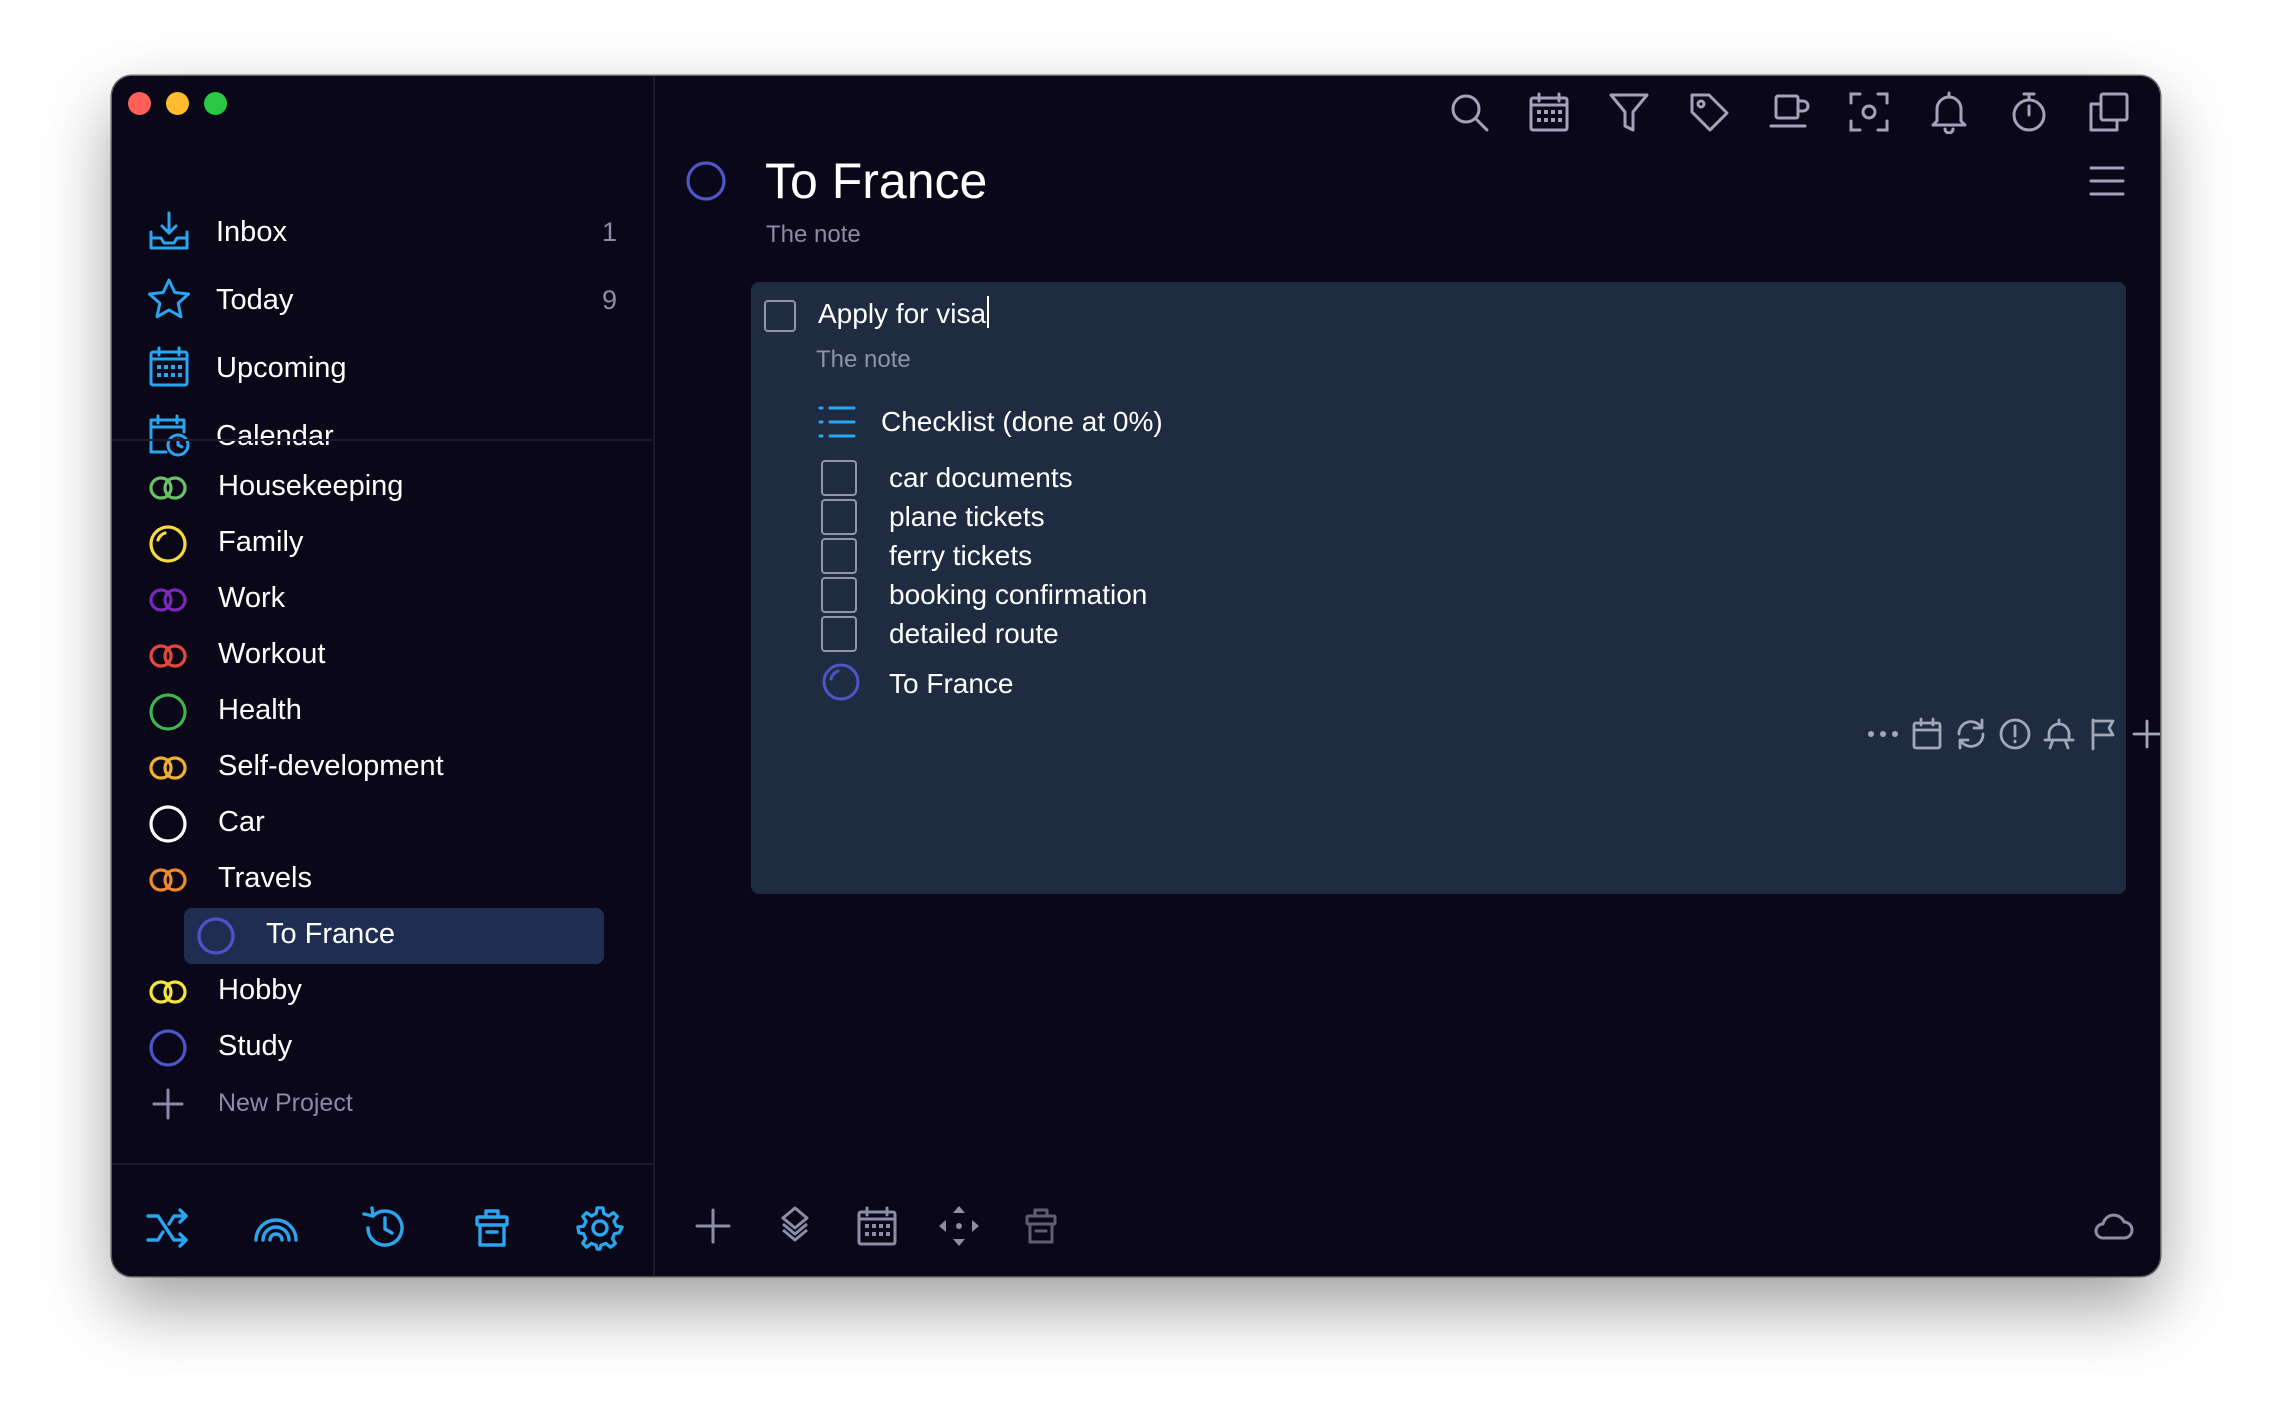 This screenshot has height=1424, width=2272. I want to click on project-label: Family, so click(261, 542).